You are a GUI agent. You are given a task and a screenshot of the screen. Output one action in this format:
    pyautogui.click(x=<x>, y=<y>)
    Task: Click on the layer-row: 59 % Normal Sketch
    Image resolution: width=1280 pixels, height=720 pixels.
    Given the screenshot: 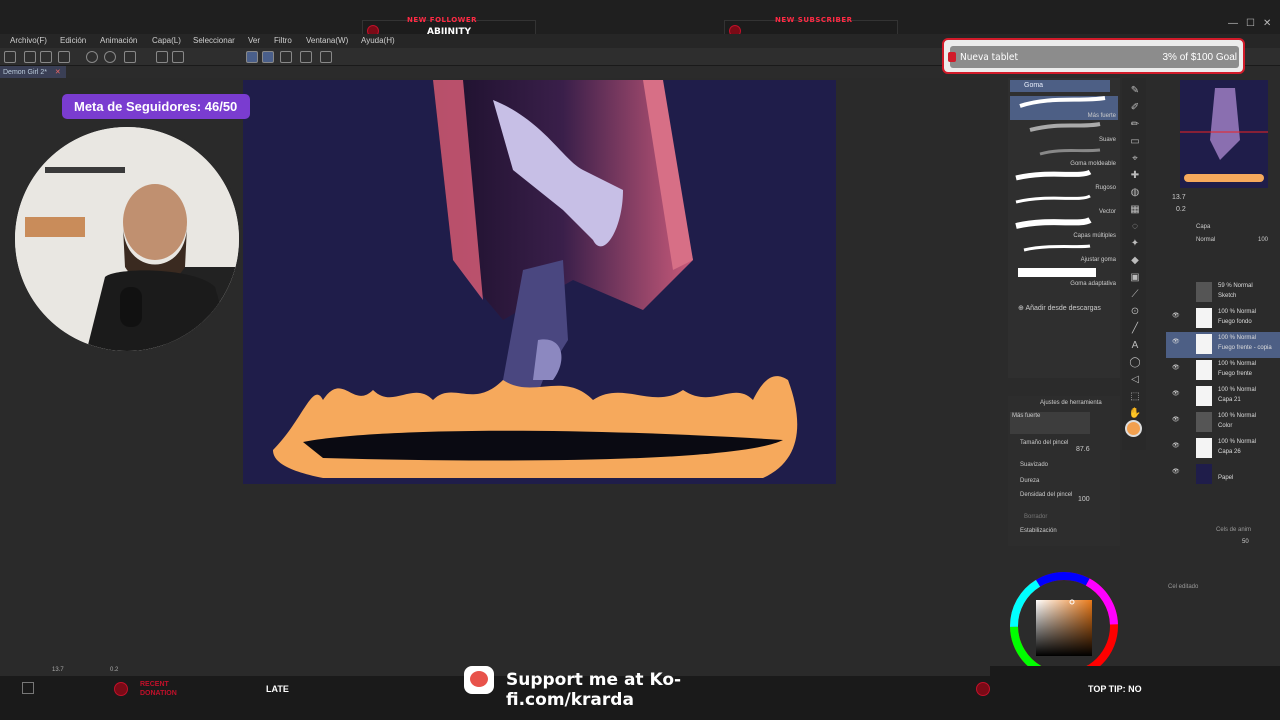 What is the action you would take?
    pyautogui.click(x=1223, y=293)
    